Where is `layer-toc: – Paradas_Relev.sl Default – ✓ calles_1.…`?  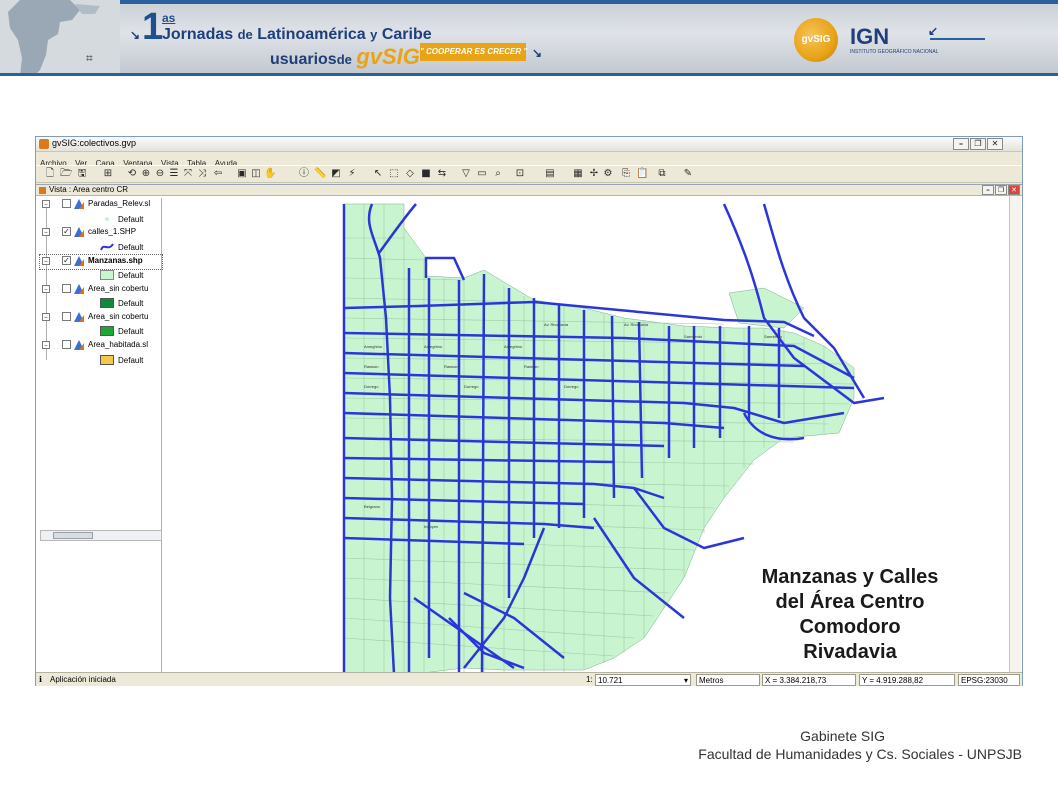 layer-toc: – Paradas_Relev.sl Default – ✓ calles_1.… is located at coordinates (101, 436).